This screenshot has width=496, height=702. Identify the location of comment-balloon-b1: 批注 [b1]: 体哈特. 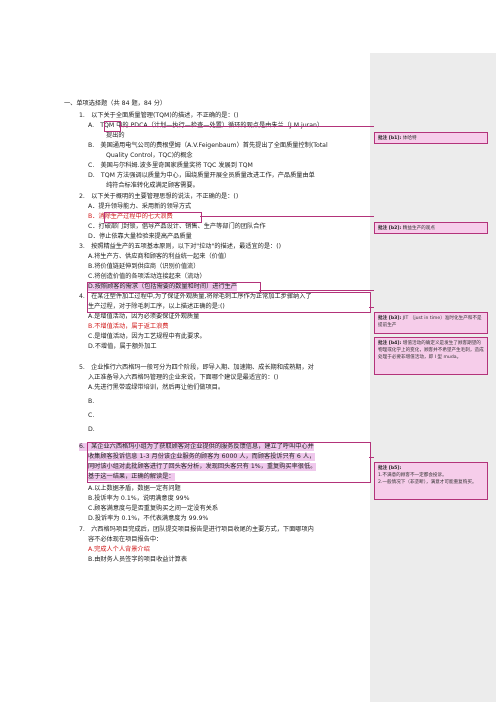
(431, 138).